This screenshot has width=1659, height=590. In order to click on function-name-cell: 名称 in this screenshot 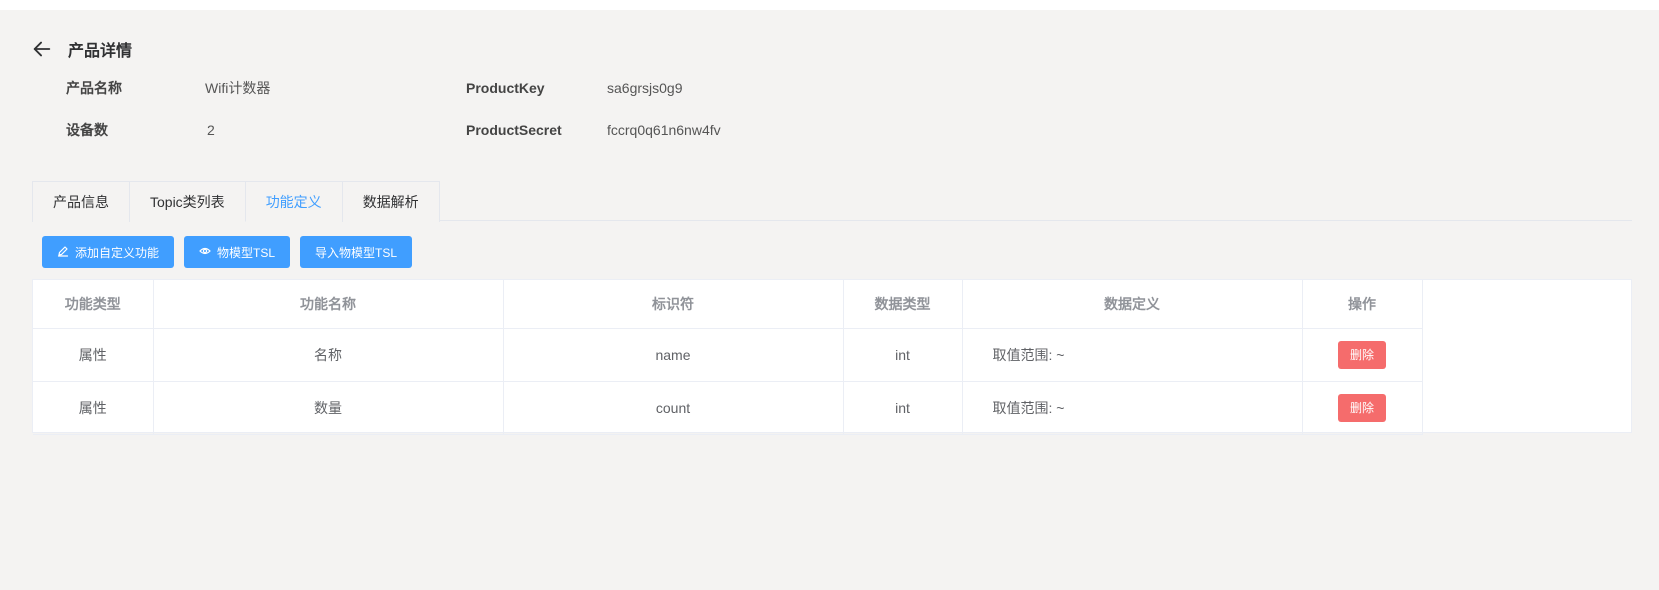, I will do `click(328, 355)`.